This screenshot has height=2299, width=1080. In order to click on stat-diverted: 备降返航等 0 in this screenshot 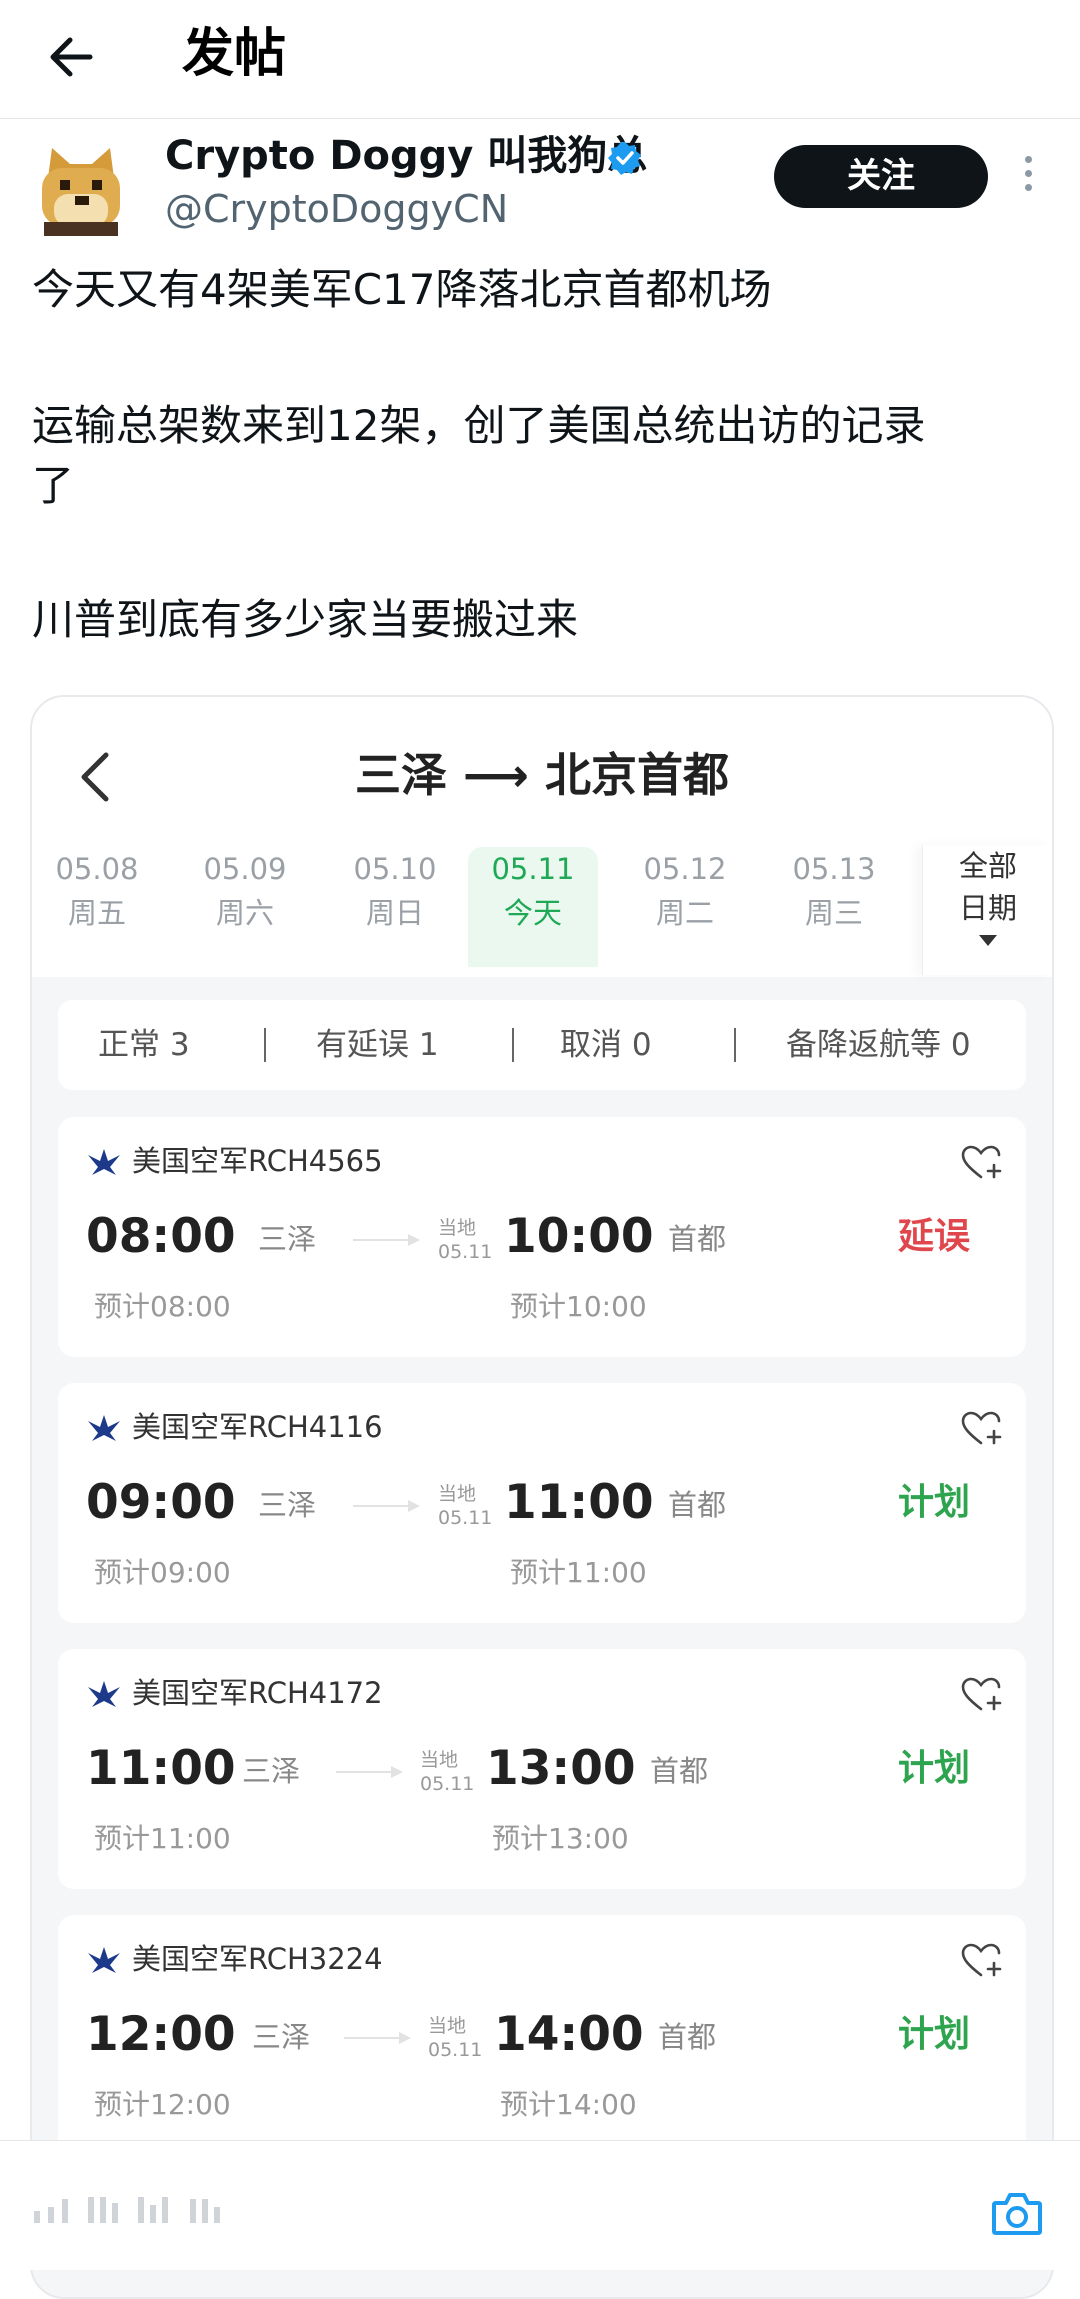, I will do `click(878, 1045)`.